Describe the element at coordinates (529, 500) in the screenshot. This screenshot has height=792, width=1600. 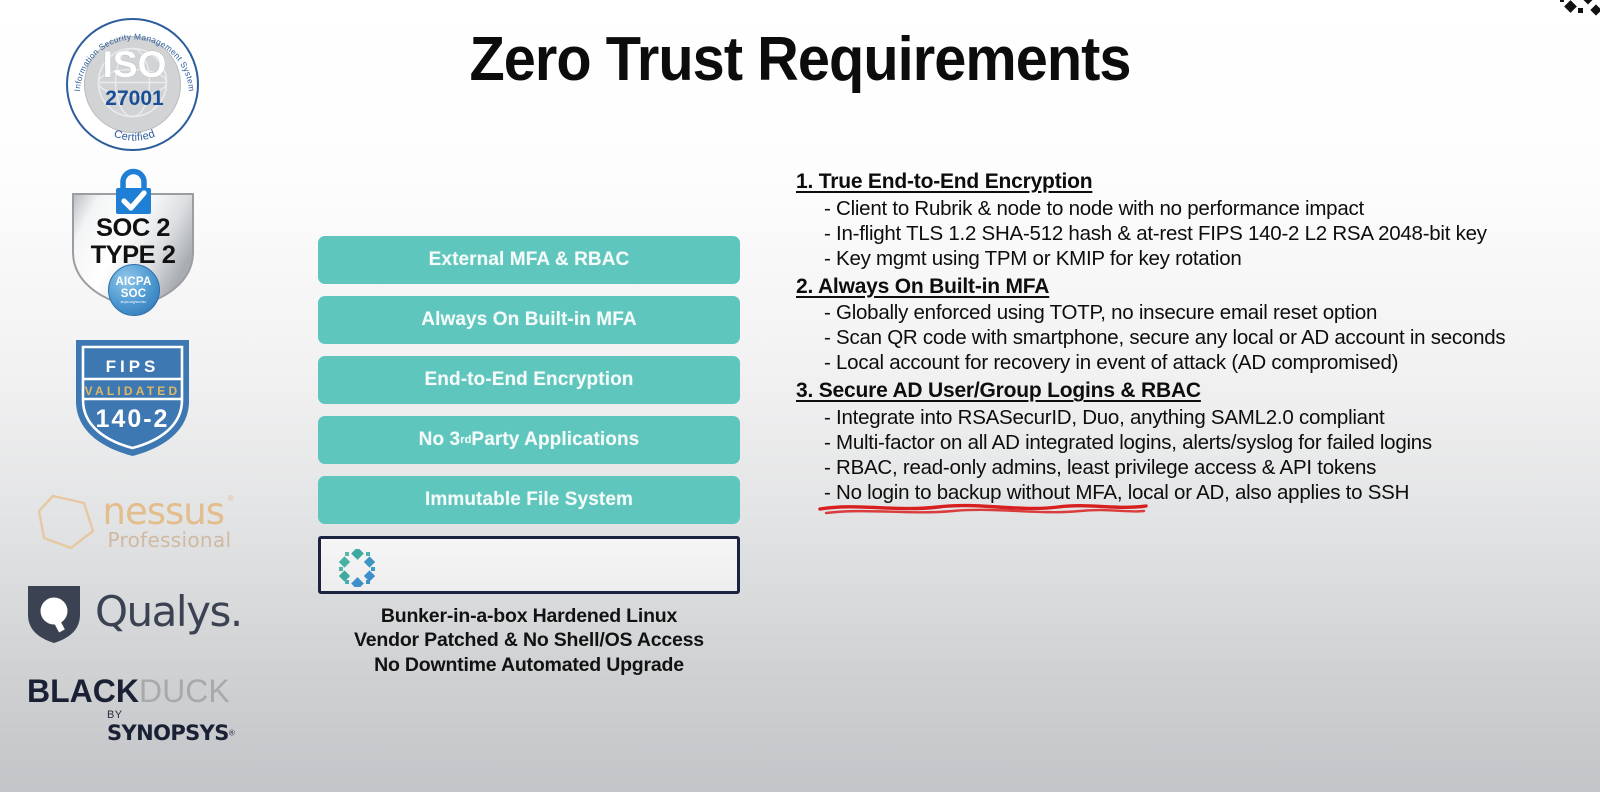
I see `pill-immutable-file-system: Immutable File System` at that location.